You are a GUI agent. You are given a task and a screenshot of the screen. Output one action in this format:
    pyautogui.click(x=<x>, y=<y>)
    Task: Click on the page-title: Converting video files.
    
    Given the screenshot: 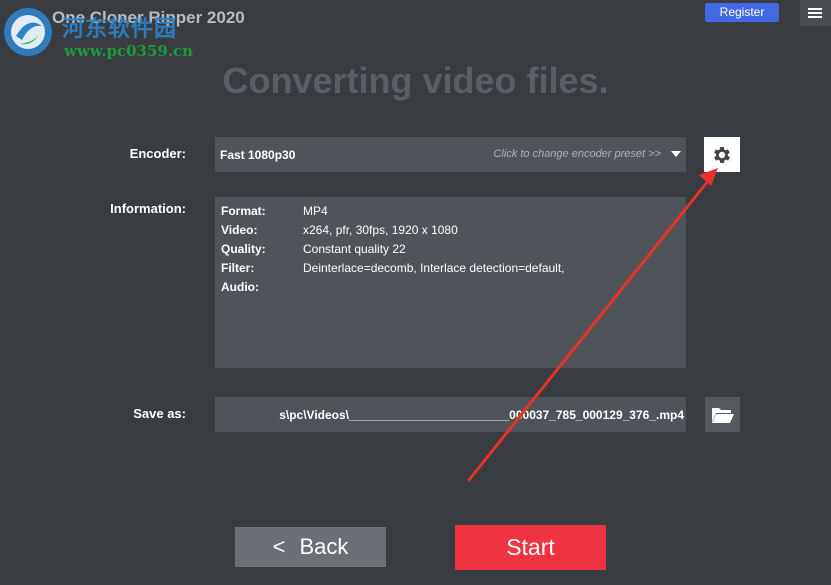 What is the action you would take?
    pyautogui.click(x=415, y=80)
    